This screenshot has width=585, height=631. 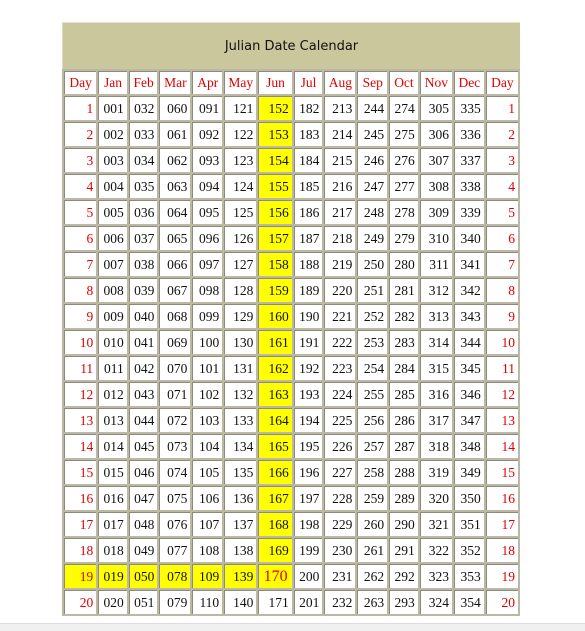 I want to click on julian-day-cell-aug: 218, so click(x=340, y=238).